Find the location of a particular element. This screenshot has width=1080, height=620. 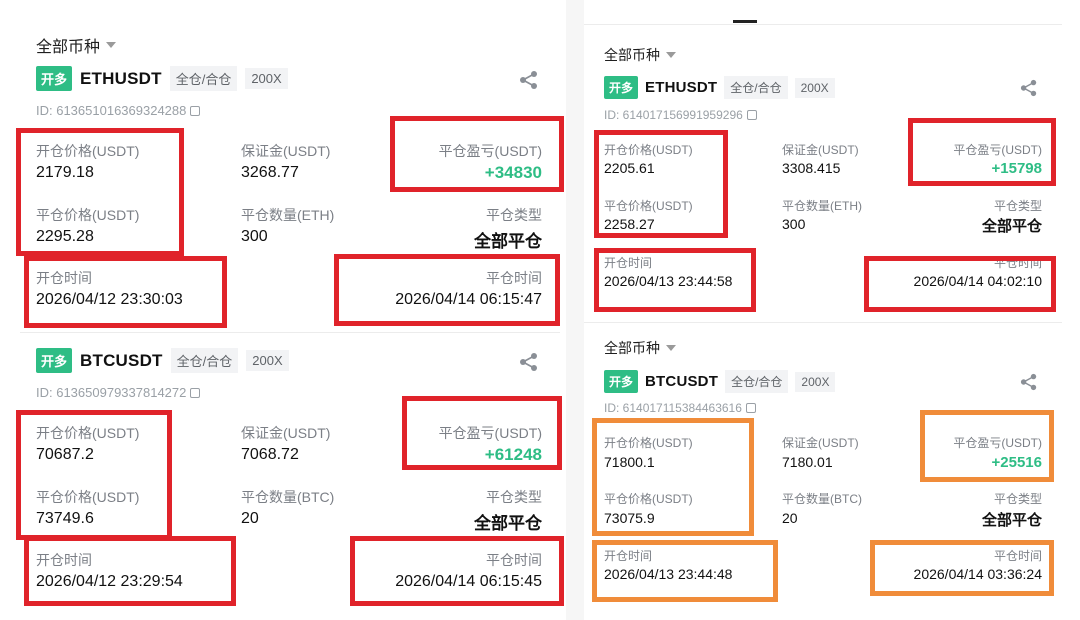

order-id-text: ID: 614017115384463616 is located at coordinates (673, 408).